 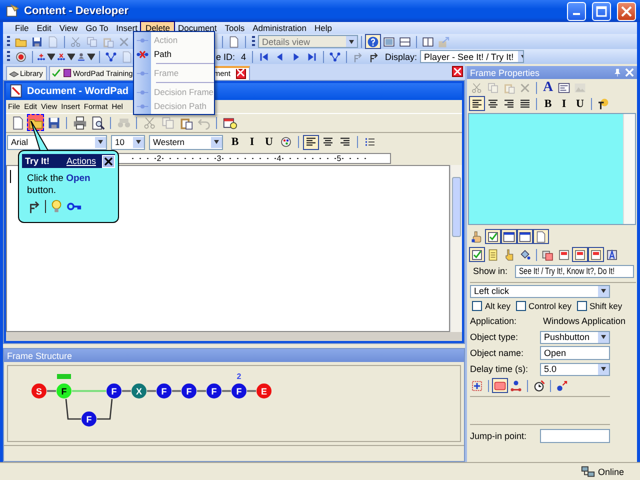 I want to click on toolbar-label: e ID:, so click(x=225, y=57).